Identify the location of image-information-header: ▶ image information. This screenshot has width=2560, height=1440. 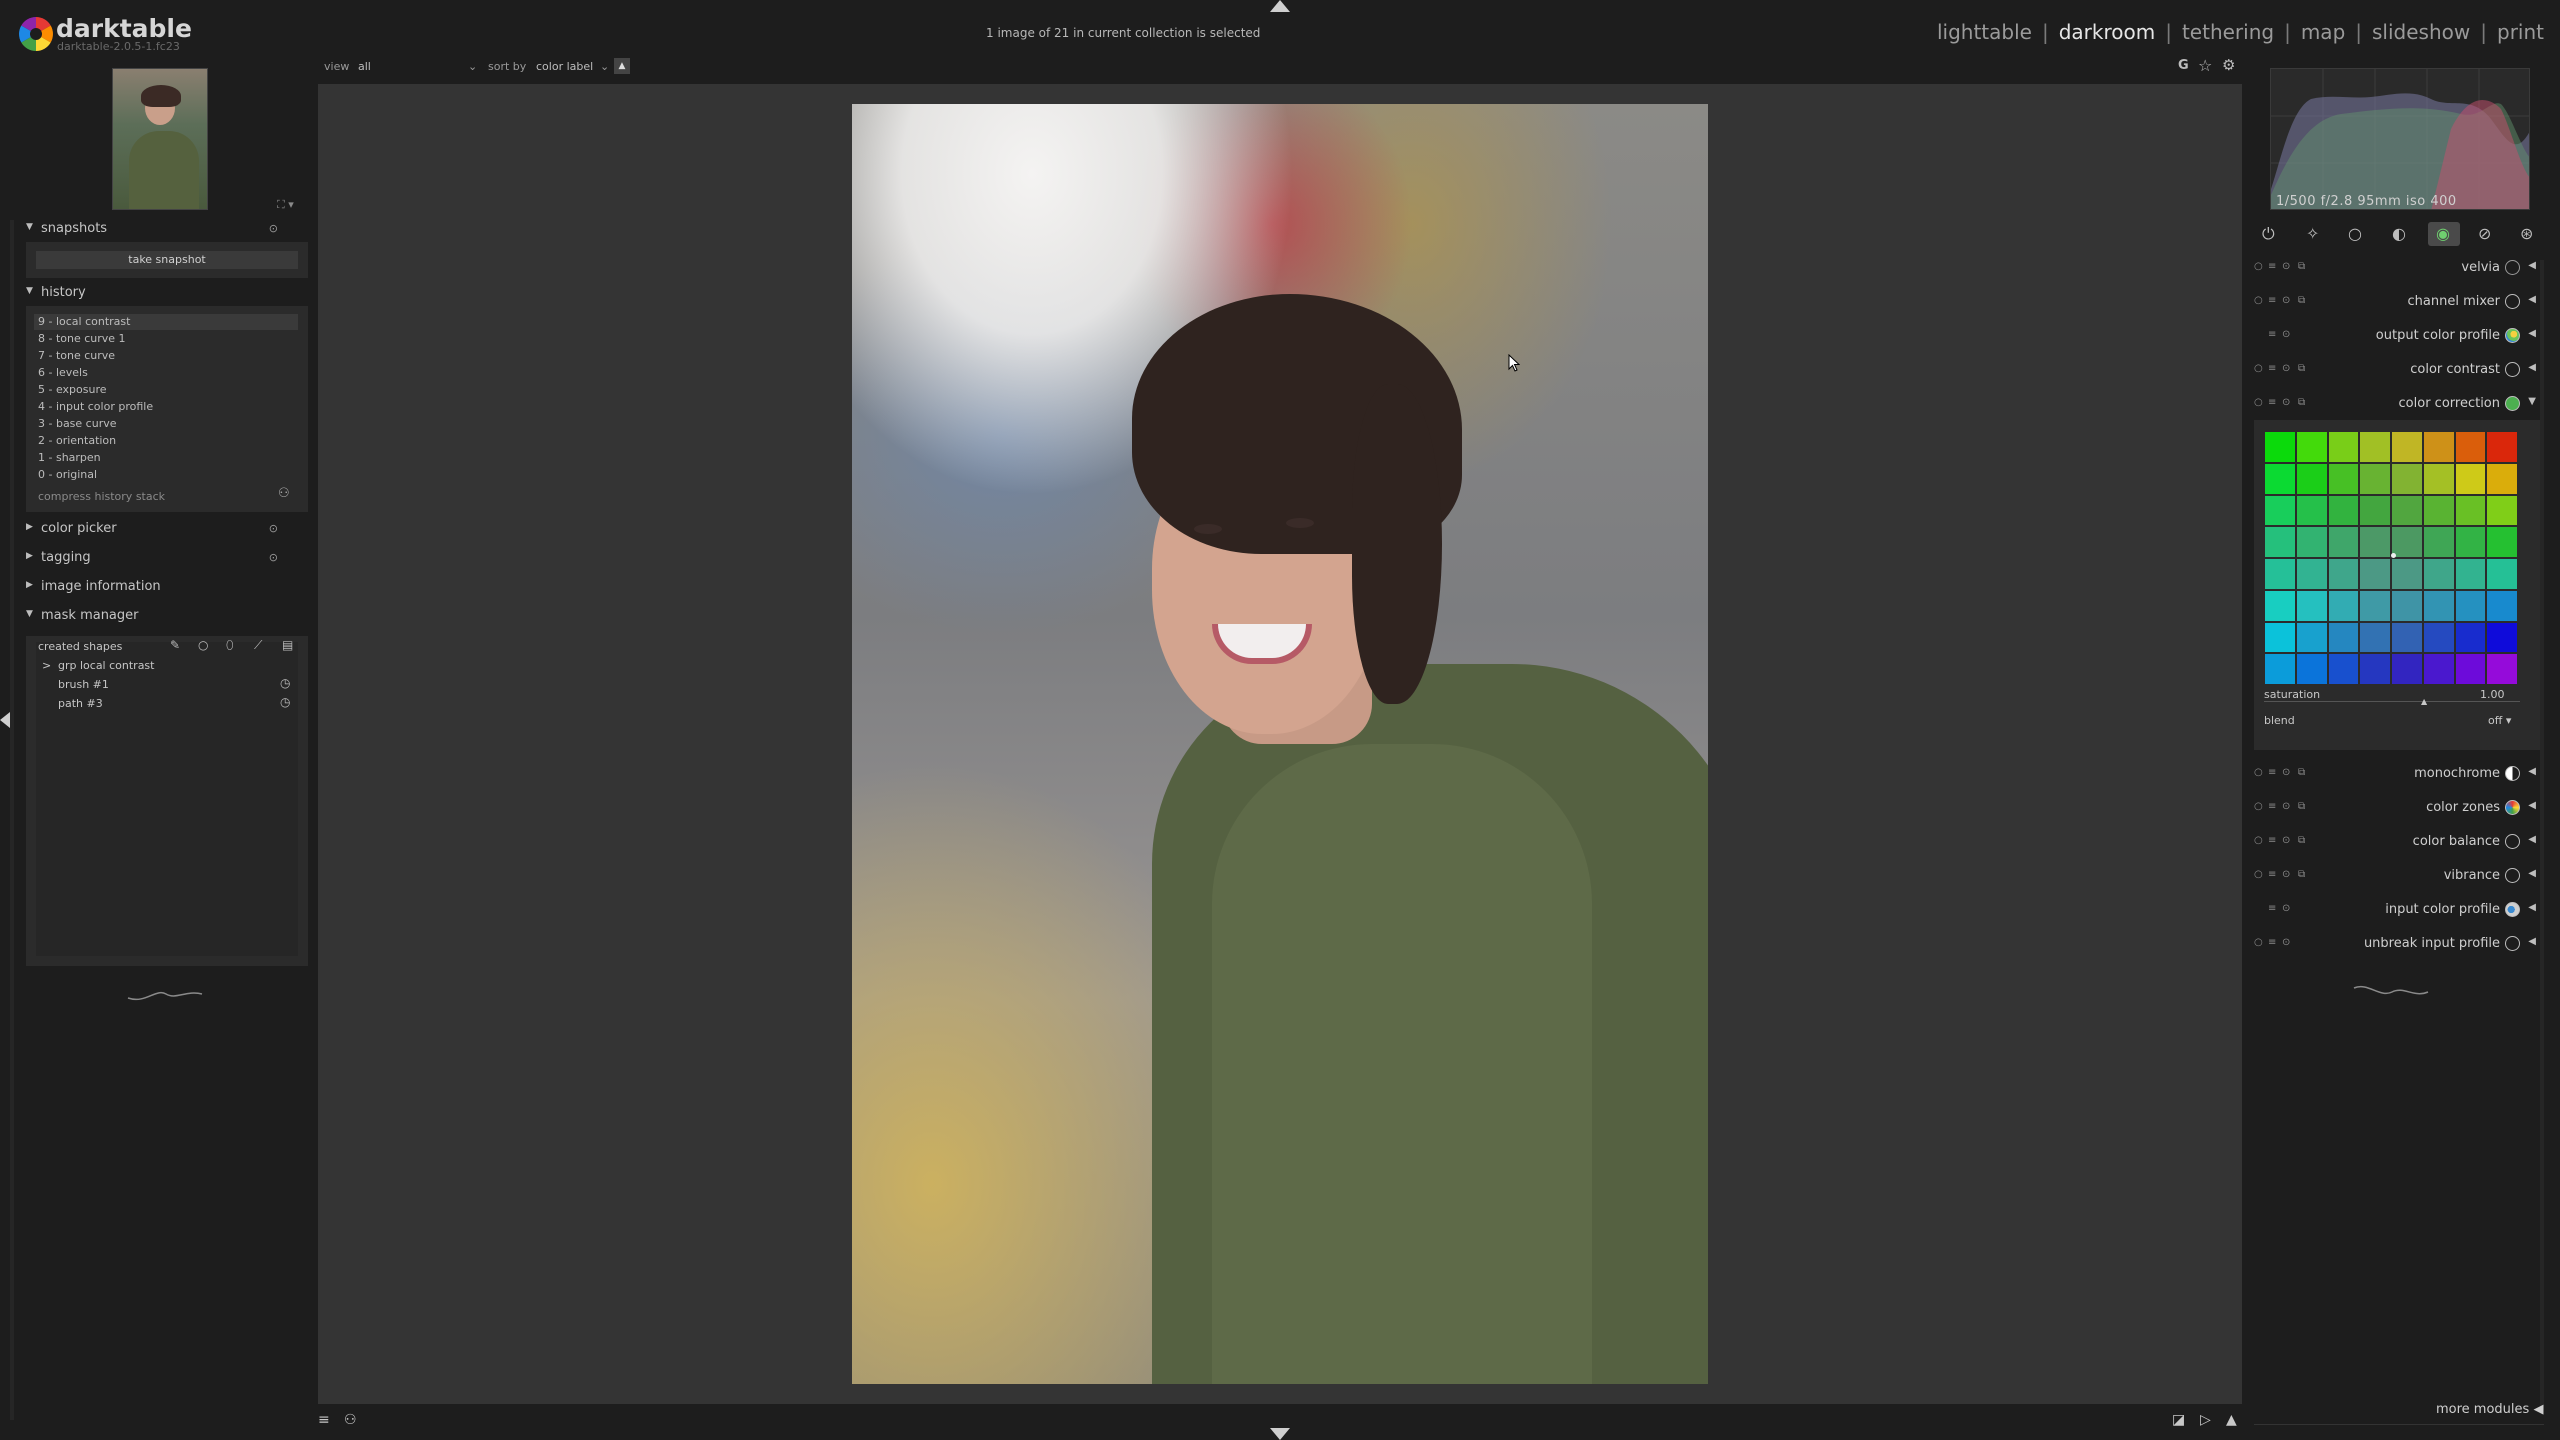
(167, 588).